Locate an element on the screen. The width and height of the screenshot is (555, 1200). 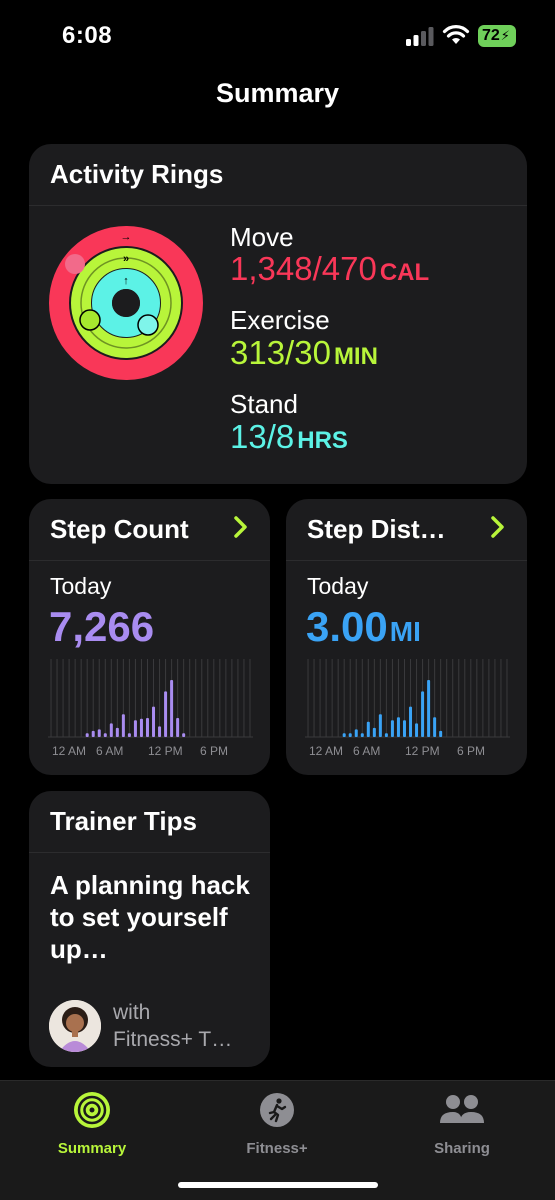
move-value: 1,348/470 is located at coordinates (303, 268).